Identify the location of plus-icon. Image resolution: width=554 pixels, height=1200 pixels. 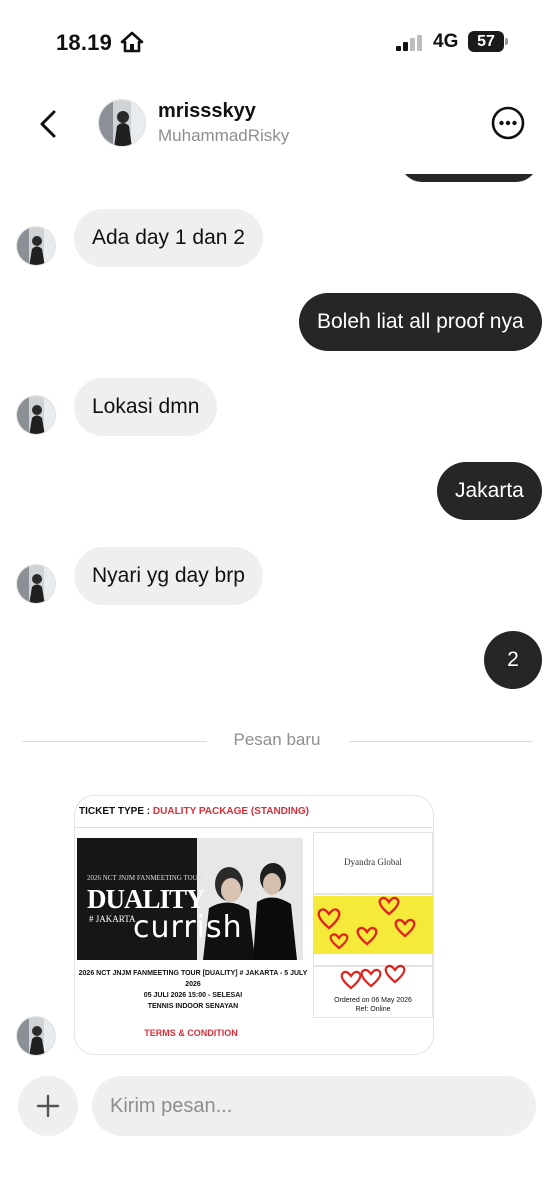
(48, 1106).